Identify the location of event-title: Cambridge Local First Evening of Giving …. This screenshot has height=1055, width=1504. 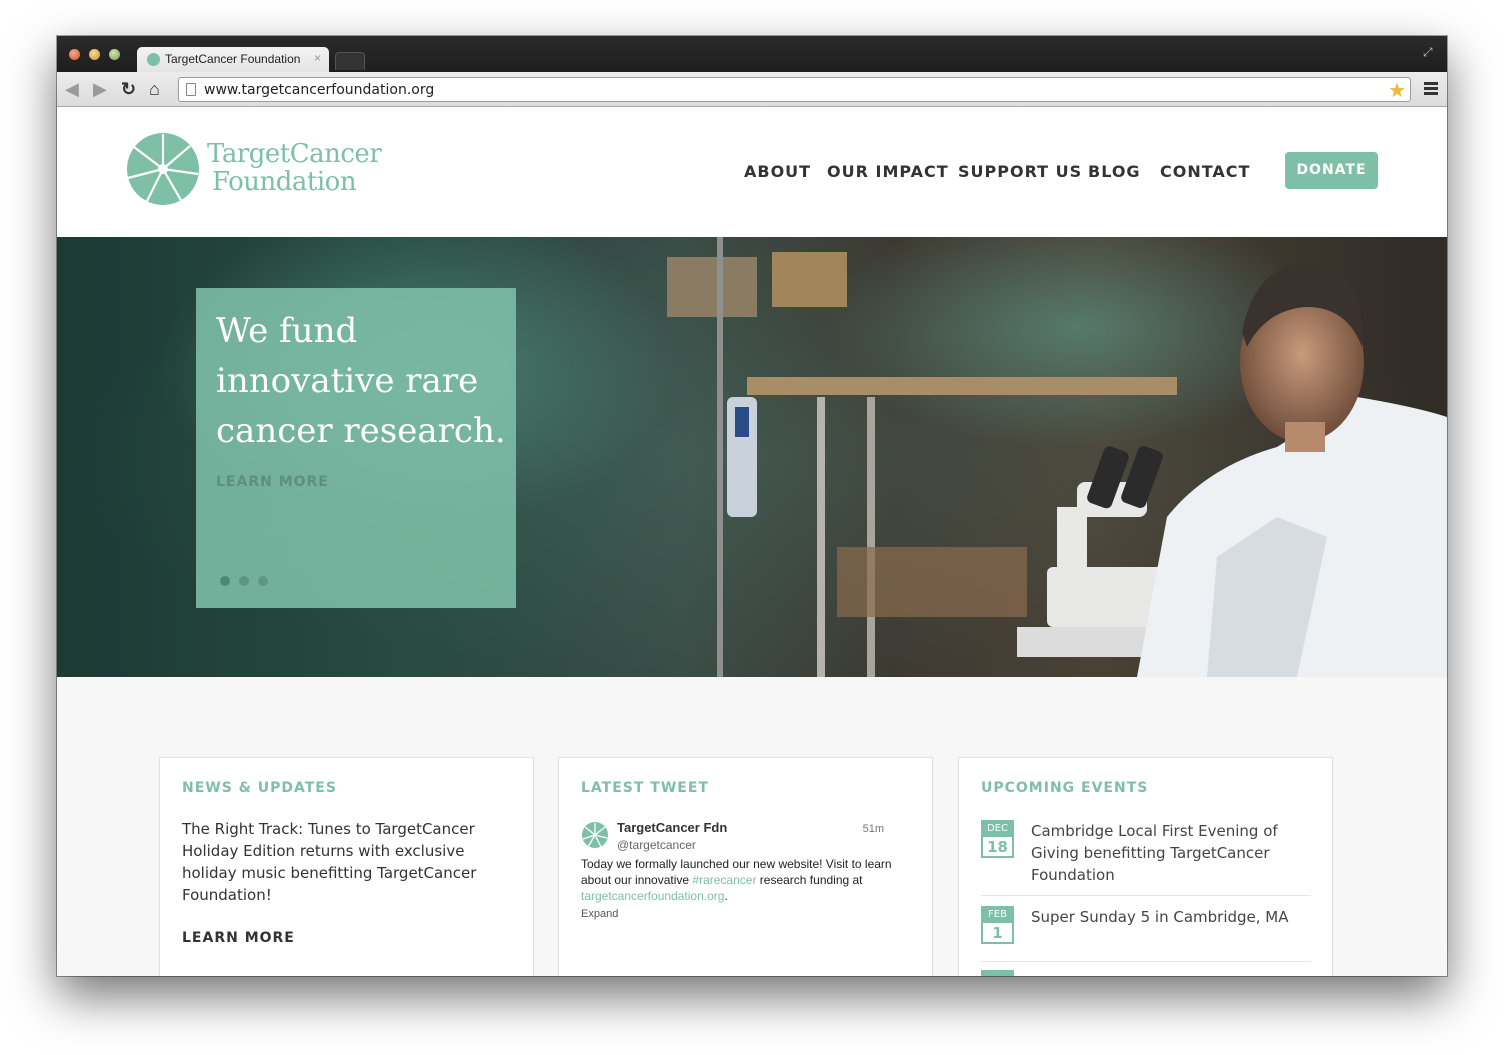
(1166, 853).